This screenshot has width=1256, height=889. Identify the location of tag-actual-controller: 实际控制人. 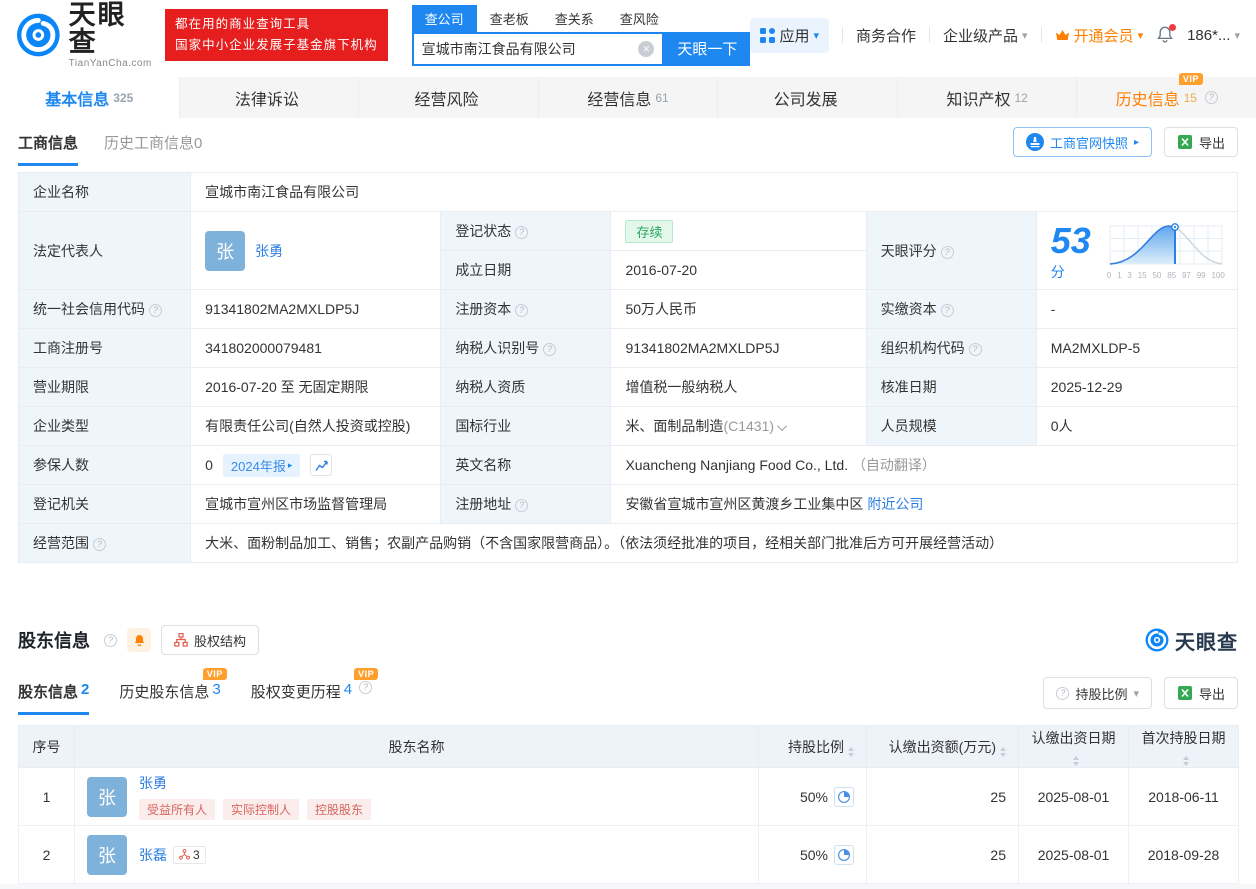
(261, 809).